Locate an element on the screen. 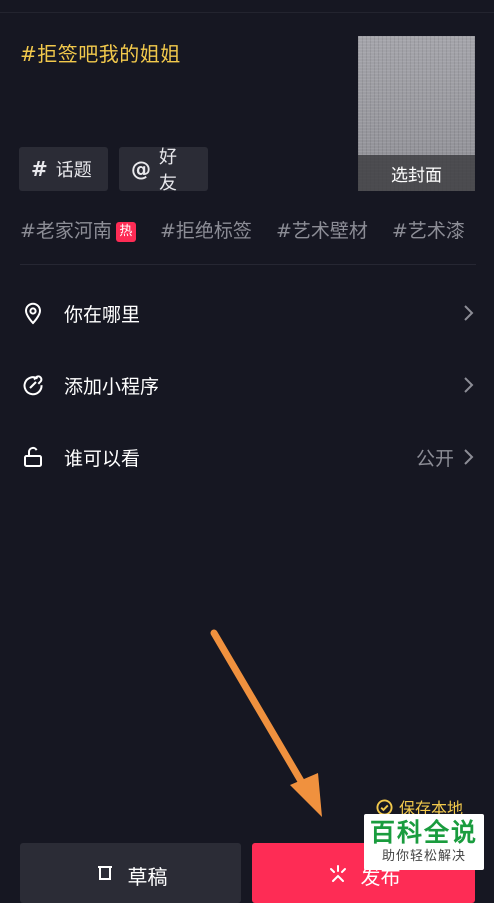 This screenshot has width=494, height=903. tag-label: #艺术壁材 is located at coordinates (321, 231).